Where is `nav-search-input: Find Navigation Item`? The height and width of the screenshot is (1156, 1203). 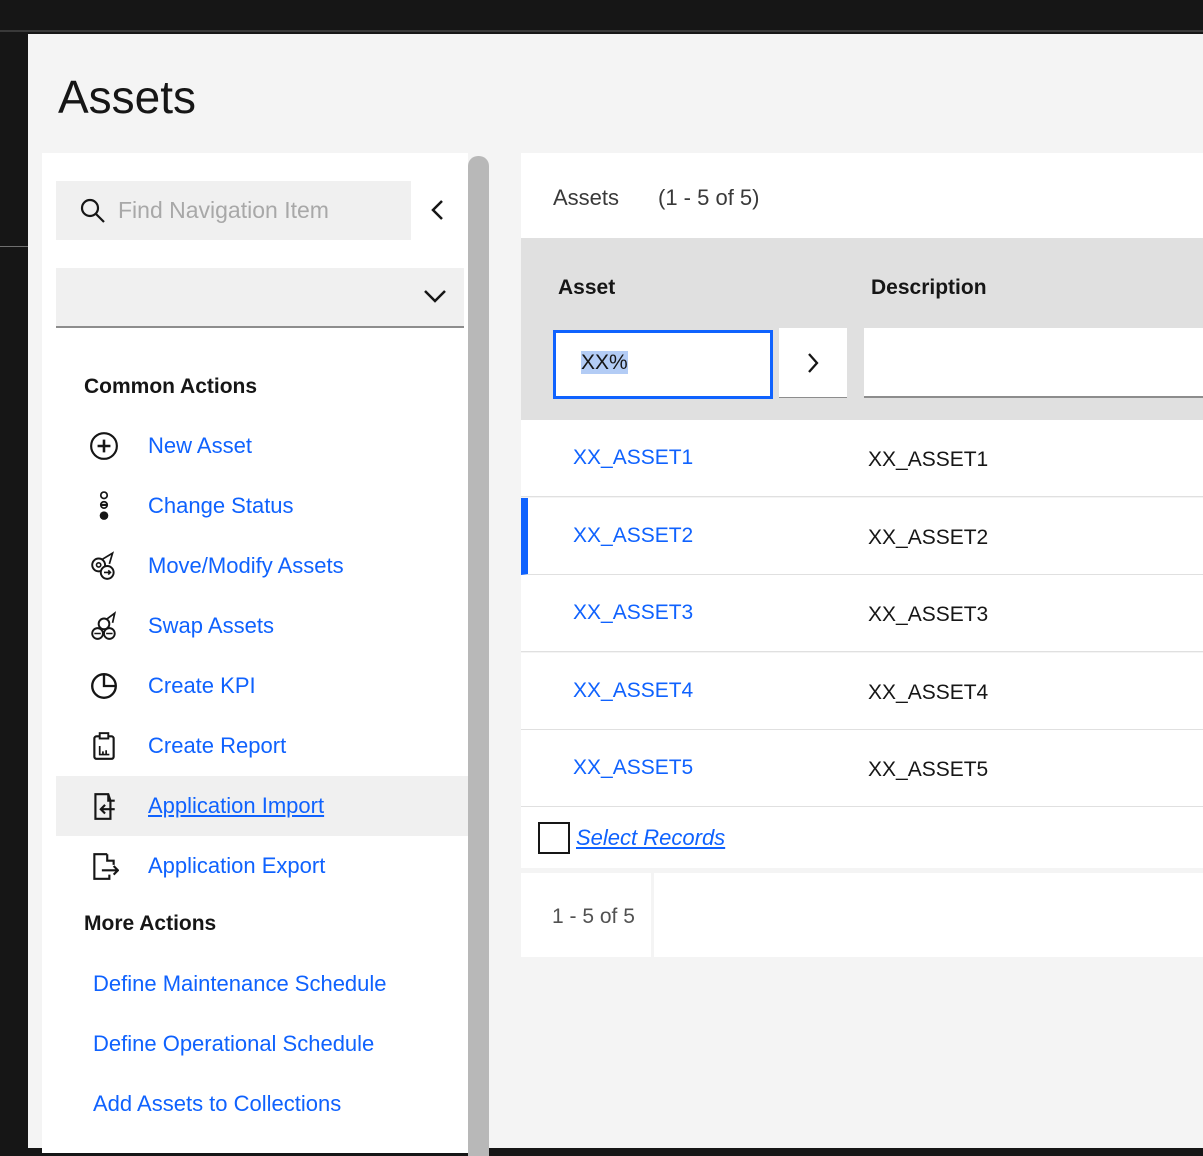
nav-search-input: Find Navigation Item is located at coordinates (233, 210).